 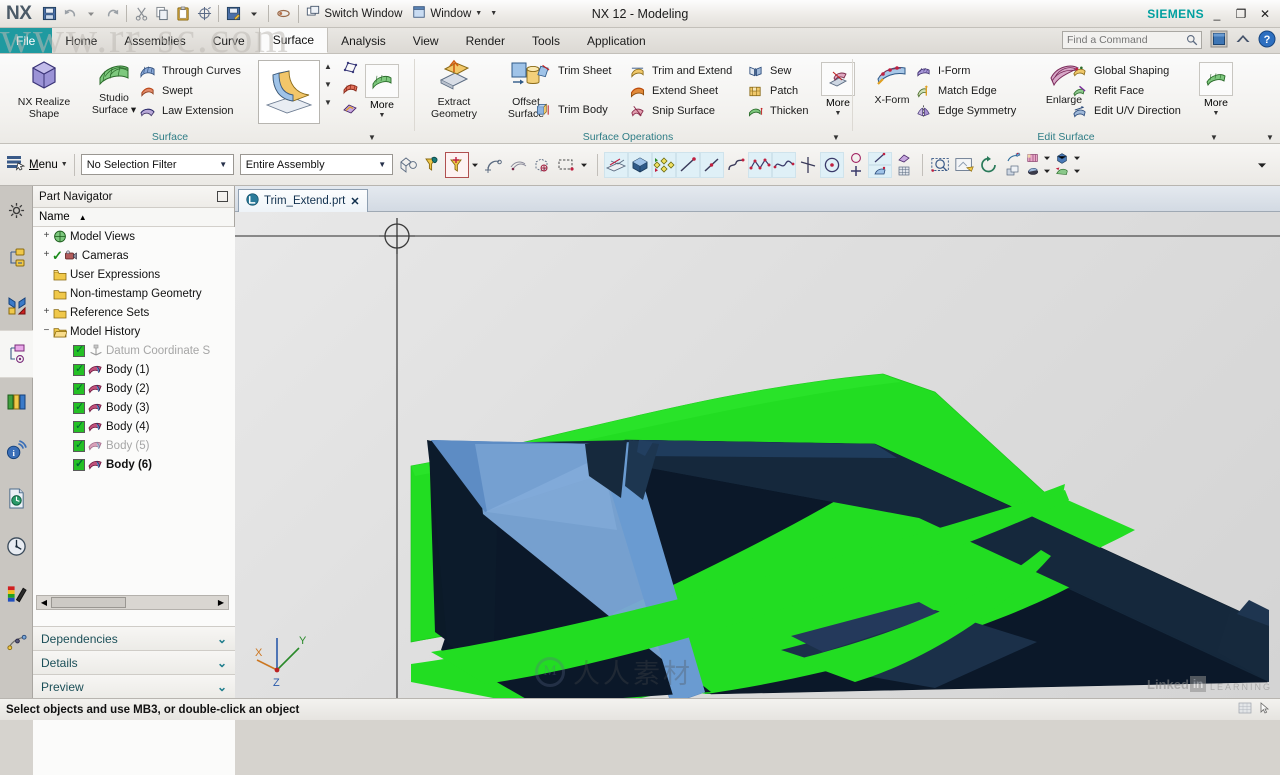 What do you see at coordinates (16, 546) in the screenshot?
I see `history-icon` at bounding box center [16, 546].